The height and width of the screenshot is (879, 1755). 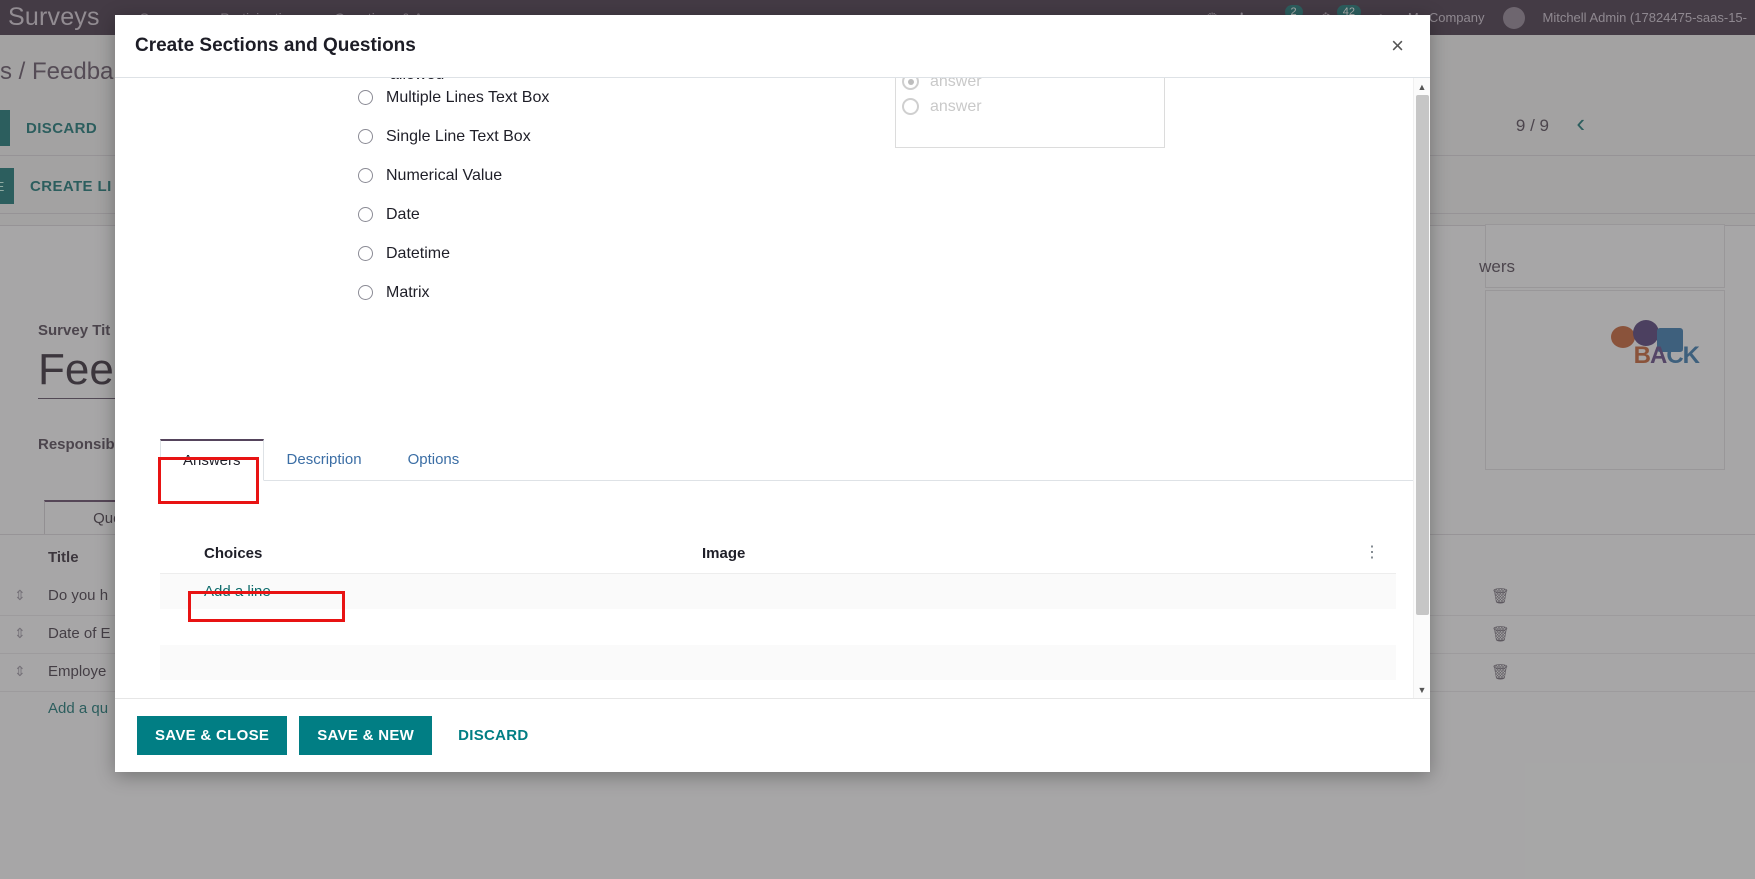 What do you see at coordinates (724, 553) in the screenshot?
I see `column-header-image: Image` at bounding box center [724, 553].